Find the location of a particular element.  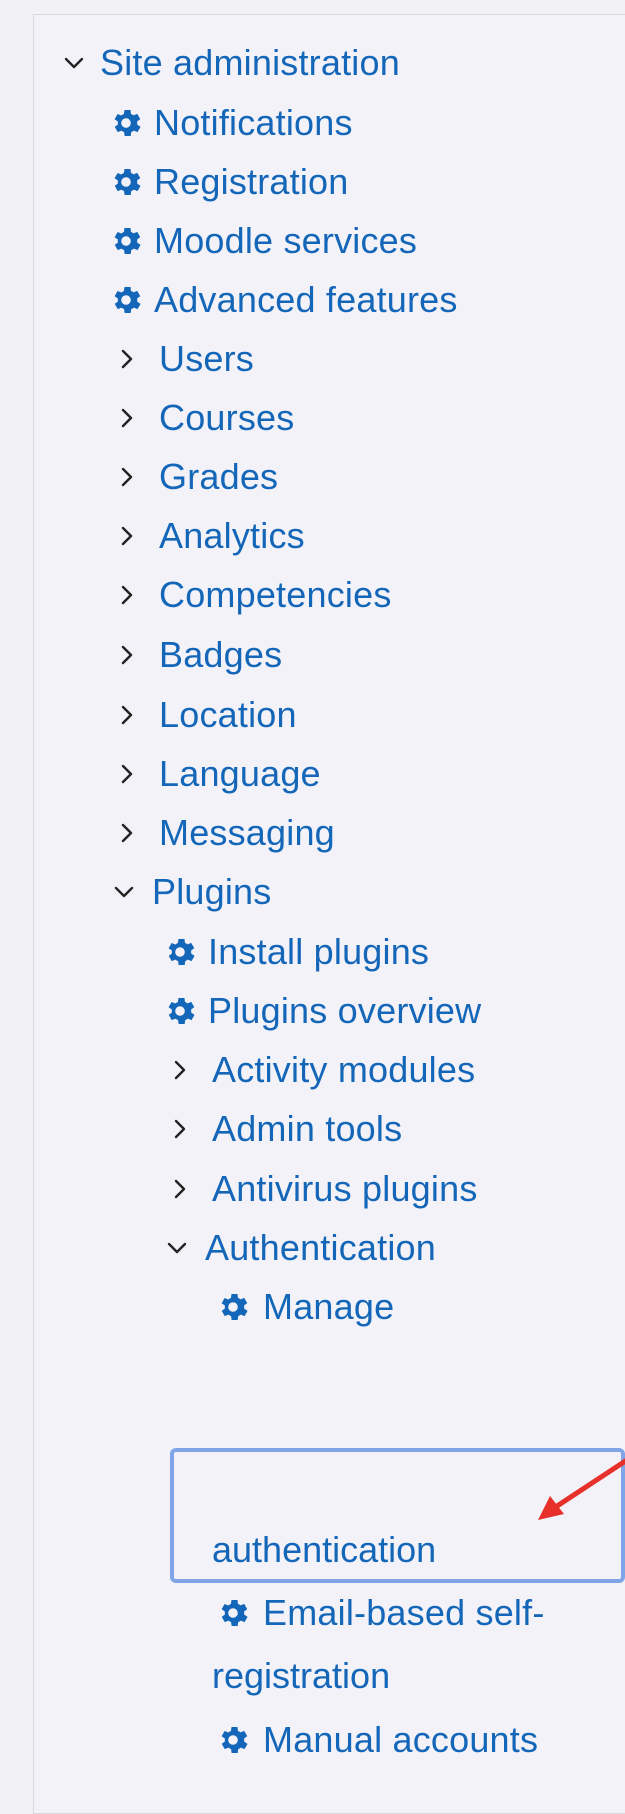

tree-item-activity-modules: Activity modules is located at coordinates (321, 1070).